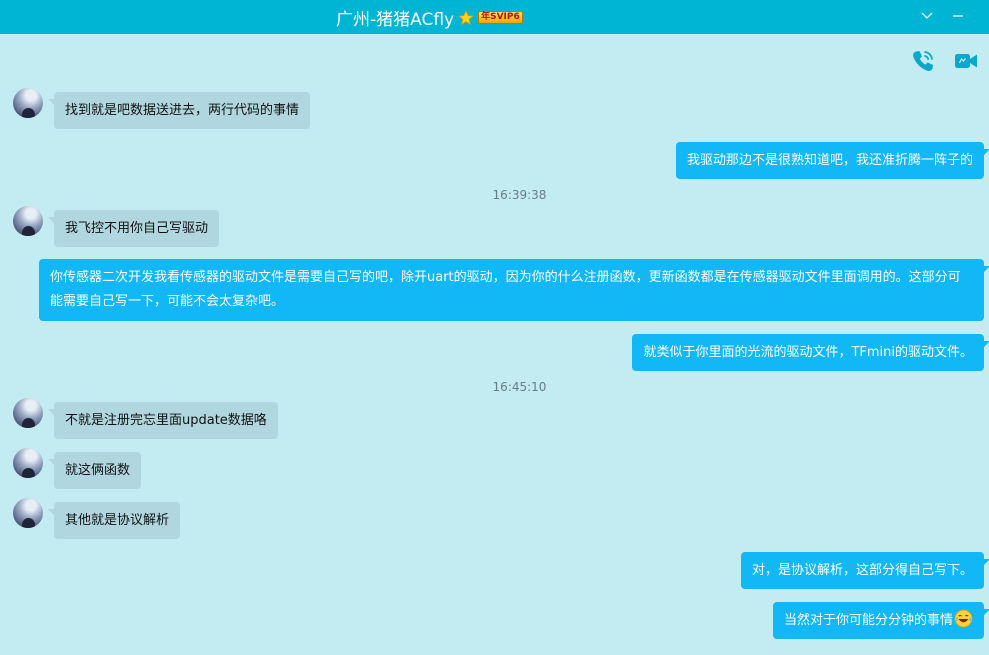  I want to click on message-text: 当然对于你可能分分钟的事情, so click(868, 620).